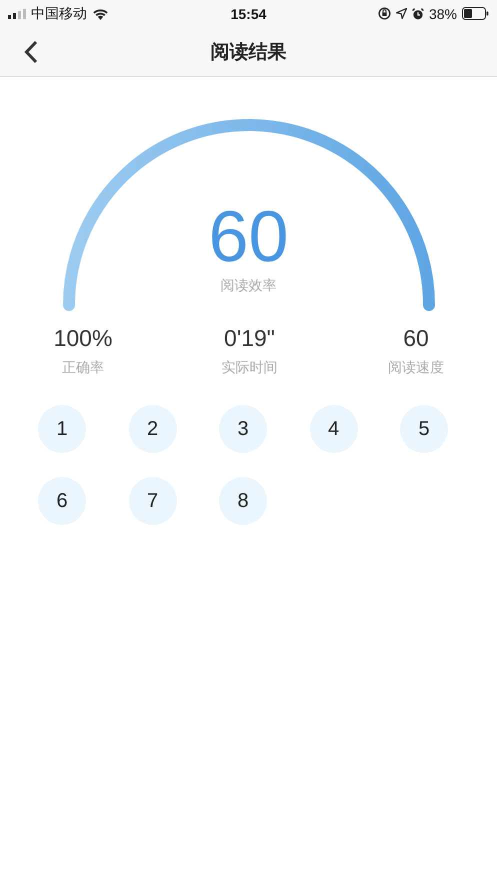 This screenshot has width=497, height=883. What do you see at coordinates (17, 13) in the screenshot?
I see `signal-icon` at bounding box center [17, 13].